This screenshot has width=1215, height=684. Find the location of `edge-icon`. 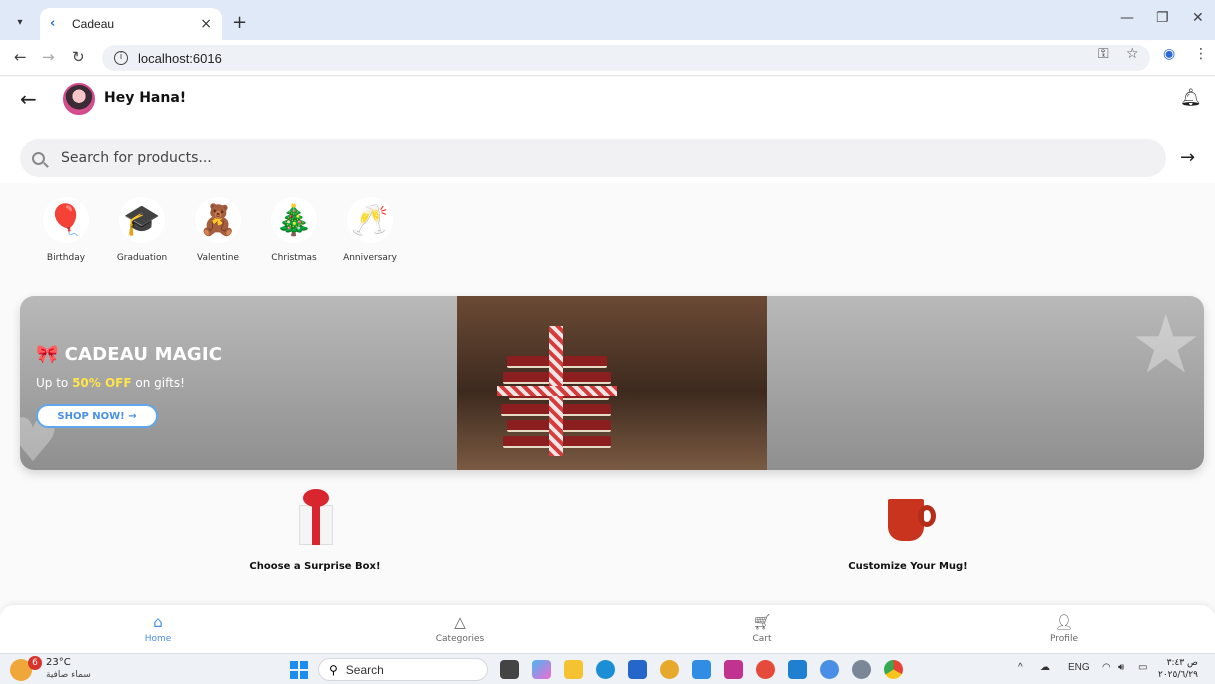

edge-icon is located at coordinates (605, 669).